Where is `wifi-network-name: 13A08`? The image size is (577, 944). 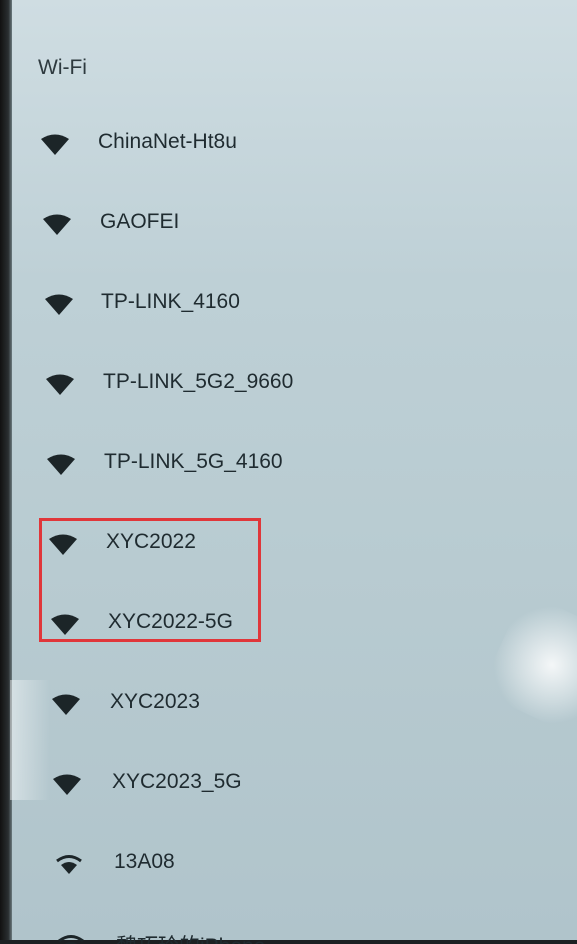 wifi-network-name: 13A08 is located at coordinates (144, 861).